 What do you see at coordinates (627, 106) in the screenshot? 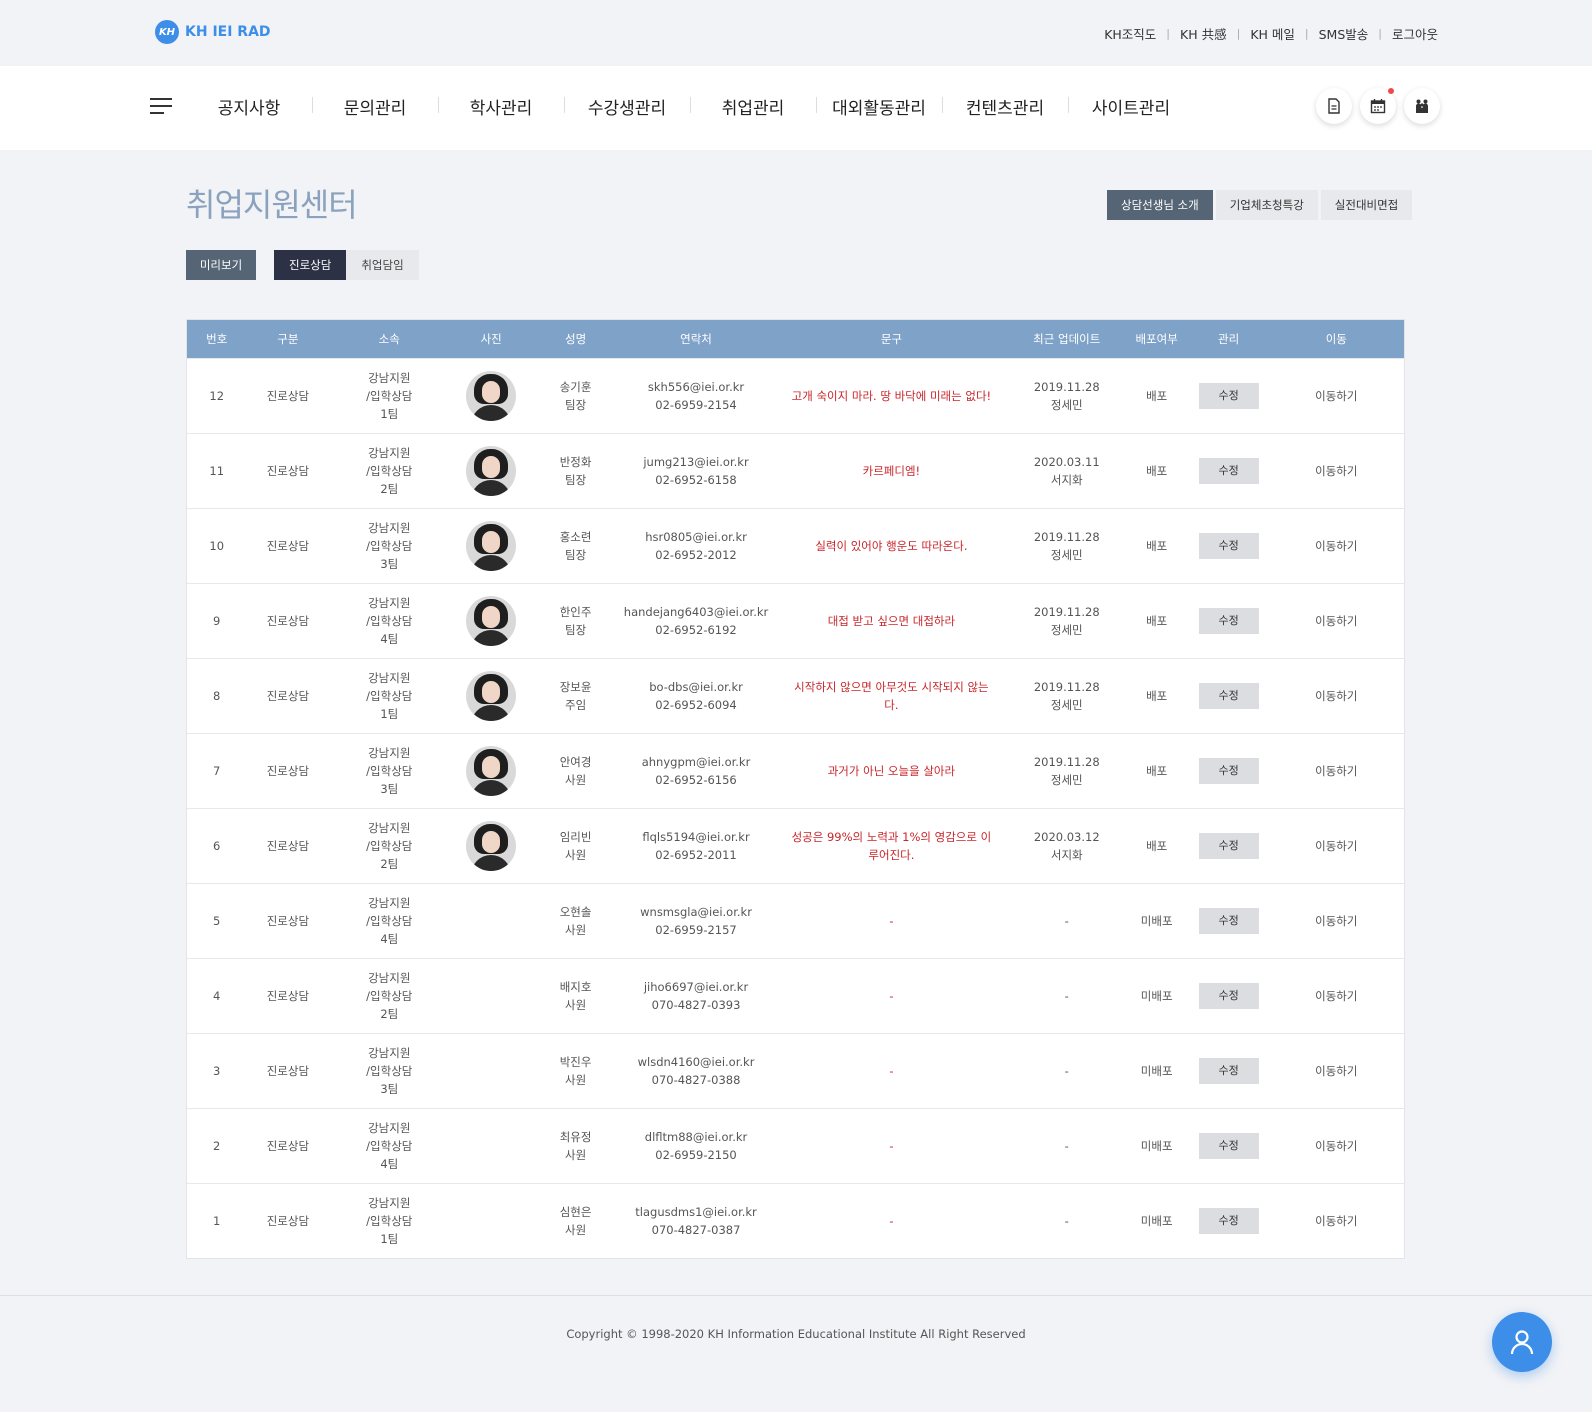
I see `menu-item-students: 수강생관리` at bounding box center [627, 106].